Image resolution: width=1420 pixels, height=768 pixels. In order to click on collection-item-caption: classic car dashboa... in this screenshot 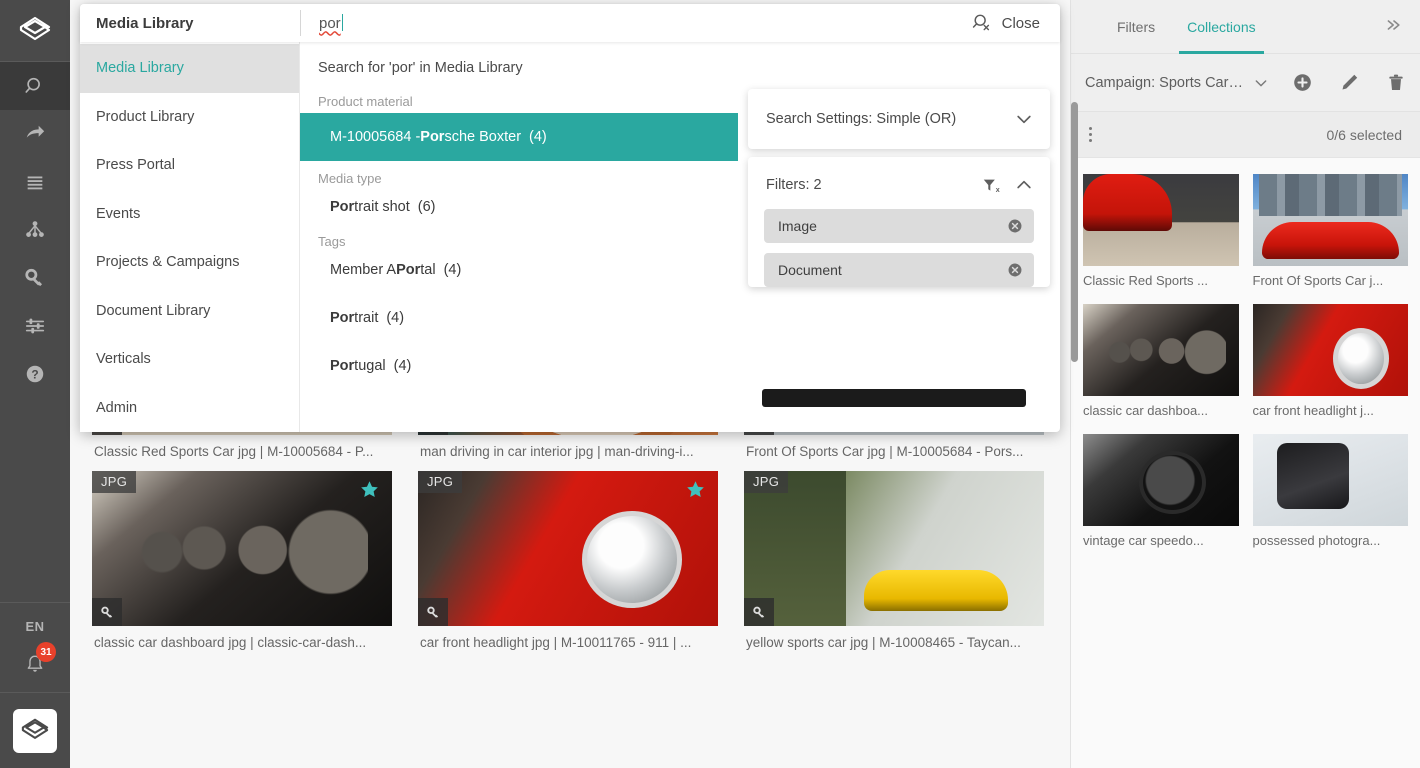, I will do `click(1146, 410)`.